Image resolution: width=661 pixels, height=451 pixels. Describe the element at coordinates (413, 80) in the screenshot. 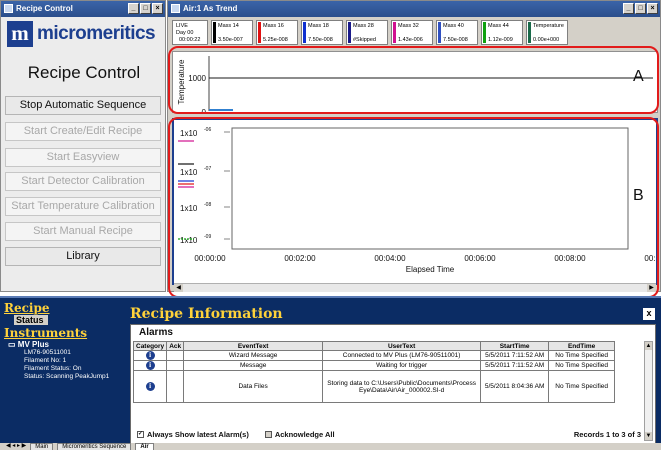

I see `callout-box-a` at that location.